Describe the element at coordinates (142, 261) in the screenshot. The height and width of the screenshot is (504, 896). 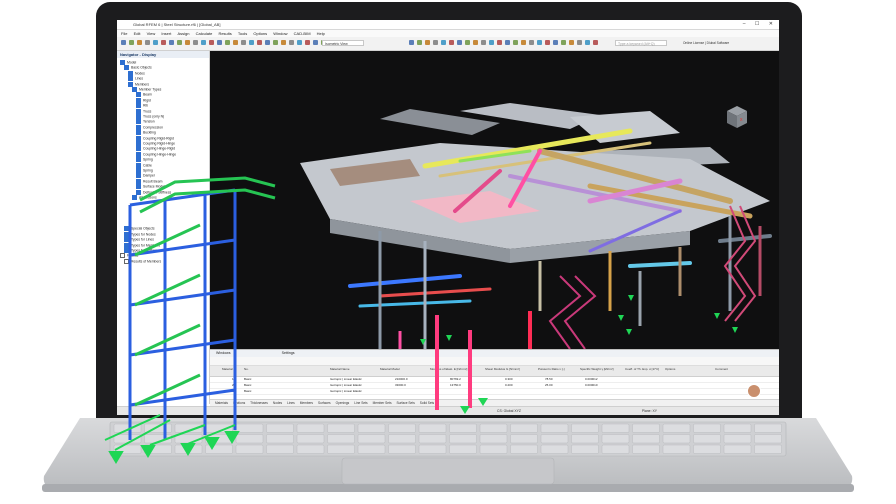
I see `tree-item: Results of Members` at that location.